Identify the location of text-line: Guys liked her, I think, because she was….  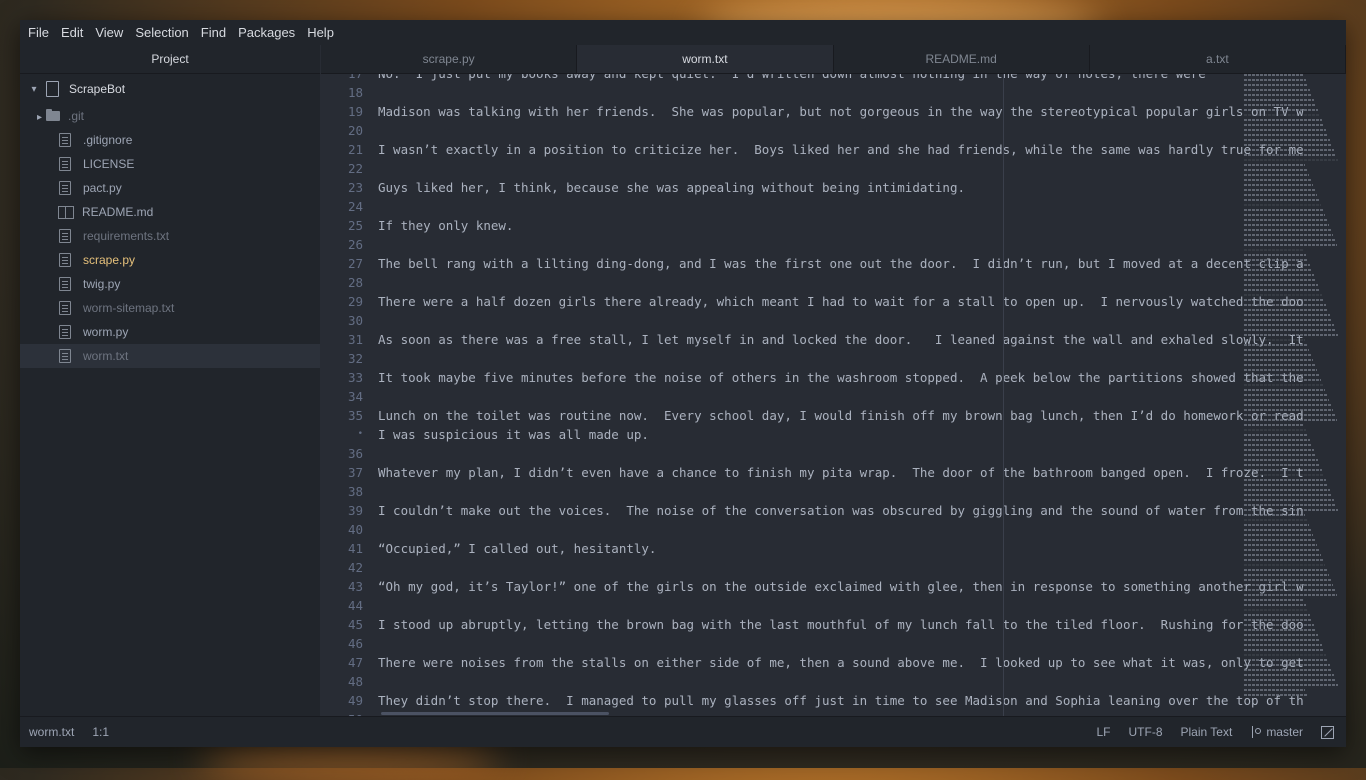
(862, 187).